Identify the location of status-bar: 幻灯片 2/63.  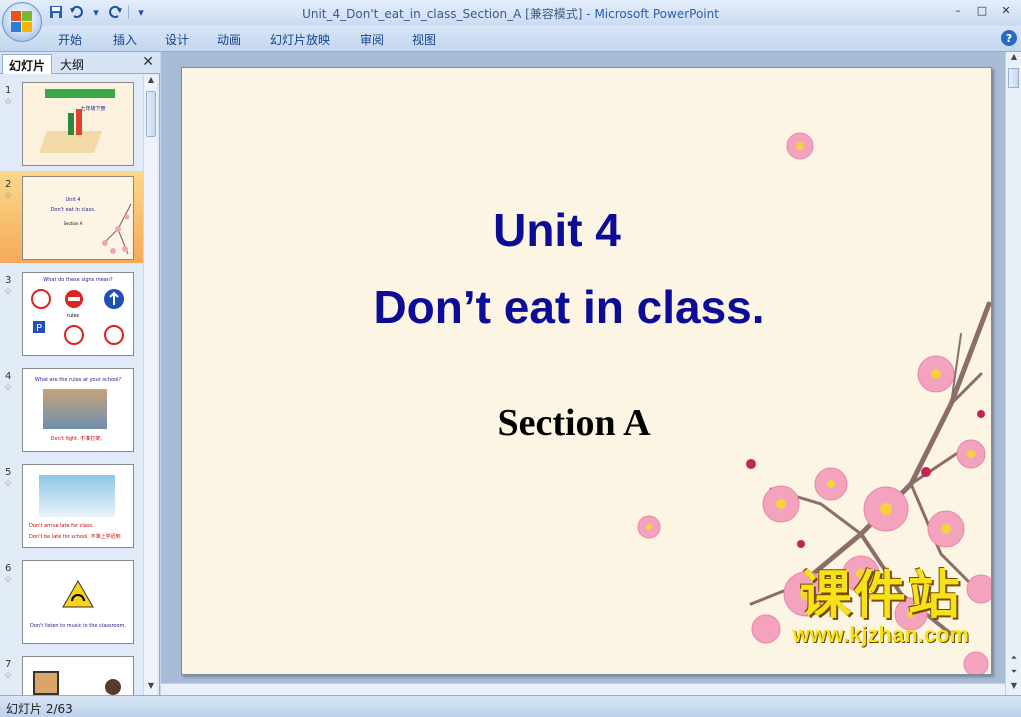
(510, 706).